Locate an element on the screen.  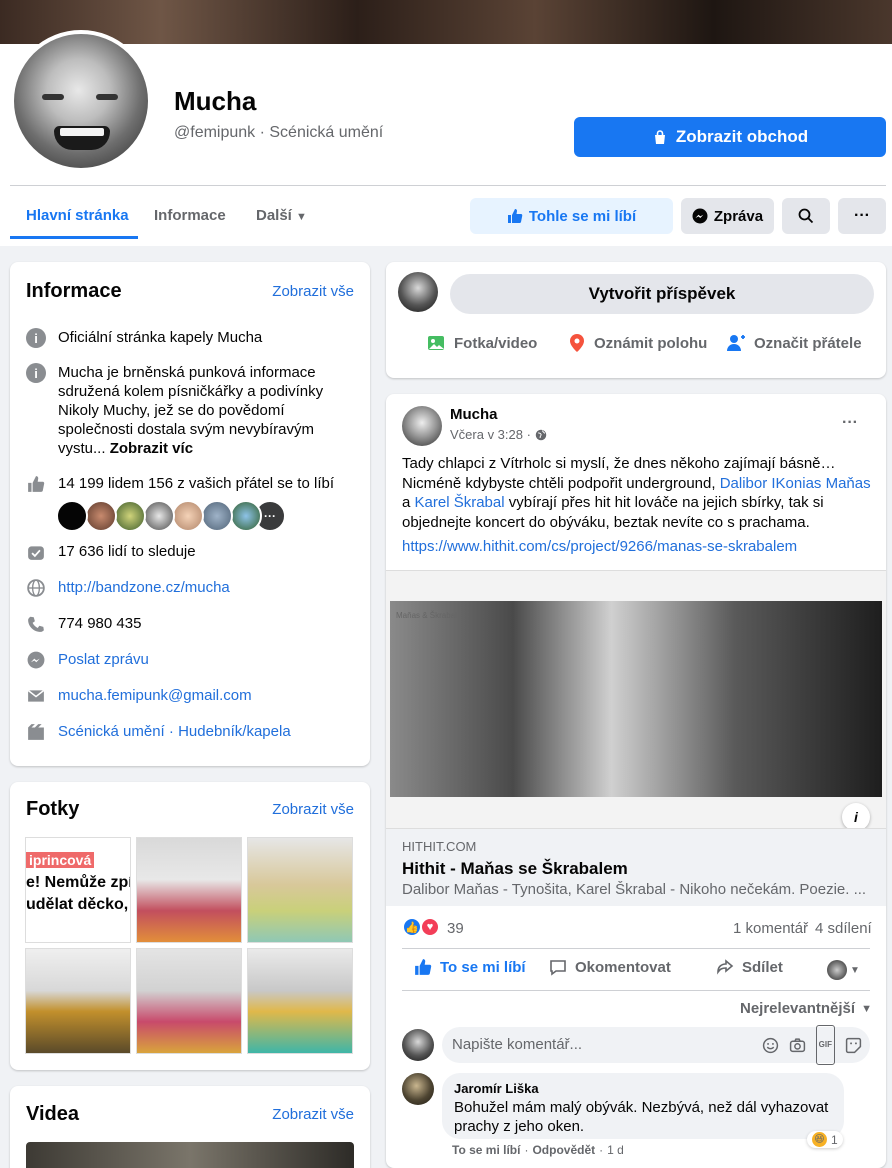
comment-author: Jaromír Liška is located at coordinates (643, 1088).